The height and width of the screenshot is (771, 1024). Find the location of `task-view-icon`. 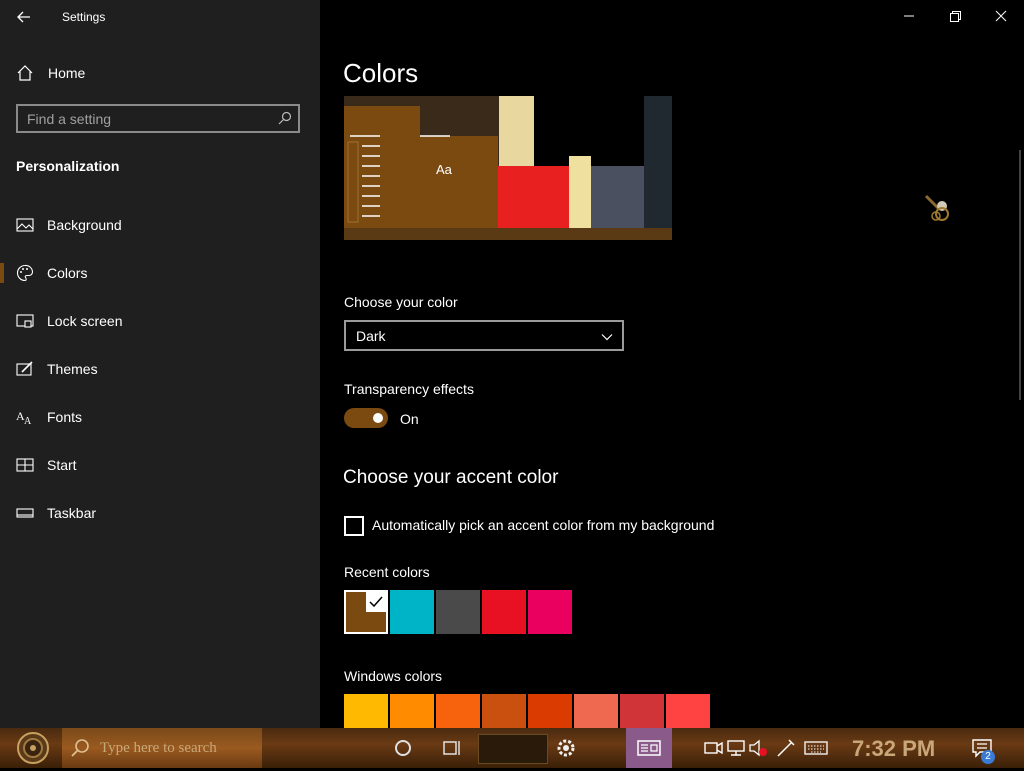

task-view-icon is located at coordinates (452, 748).